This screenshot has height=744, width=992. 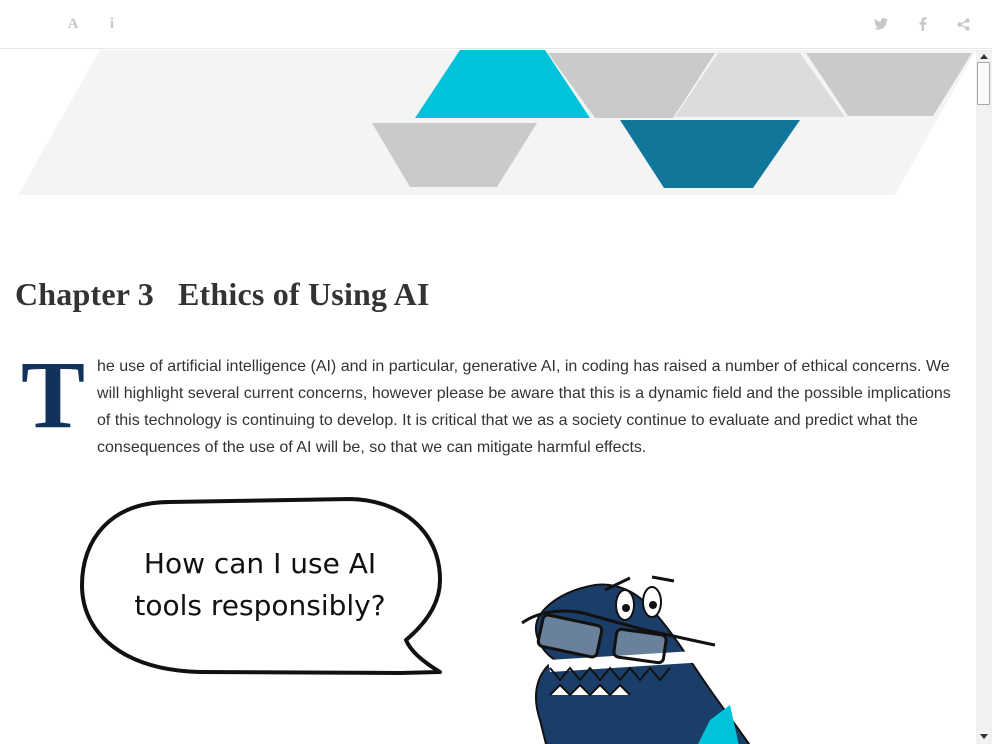 What do you see at coordinates (260, 563) in the screenshot?
I see `speech-line-1: How can I use AI` at bounding box center [260, 563].